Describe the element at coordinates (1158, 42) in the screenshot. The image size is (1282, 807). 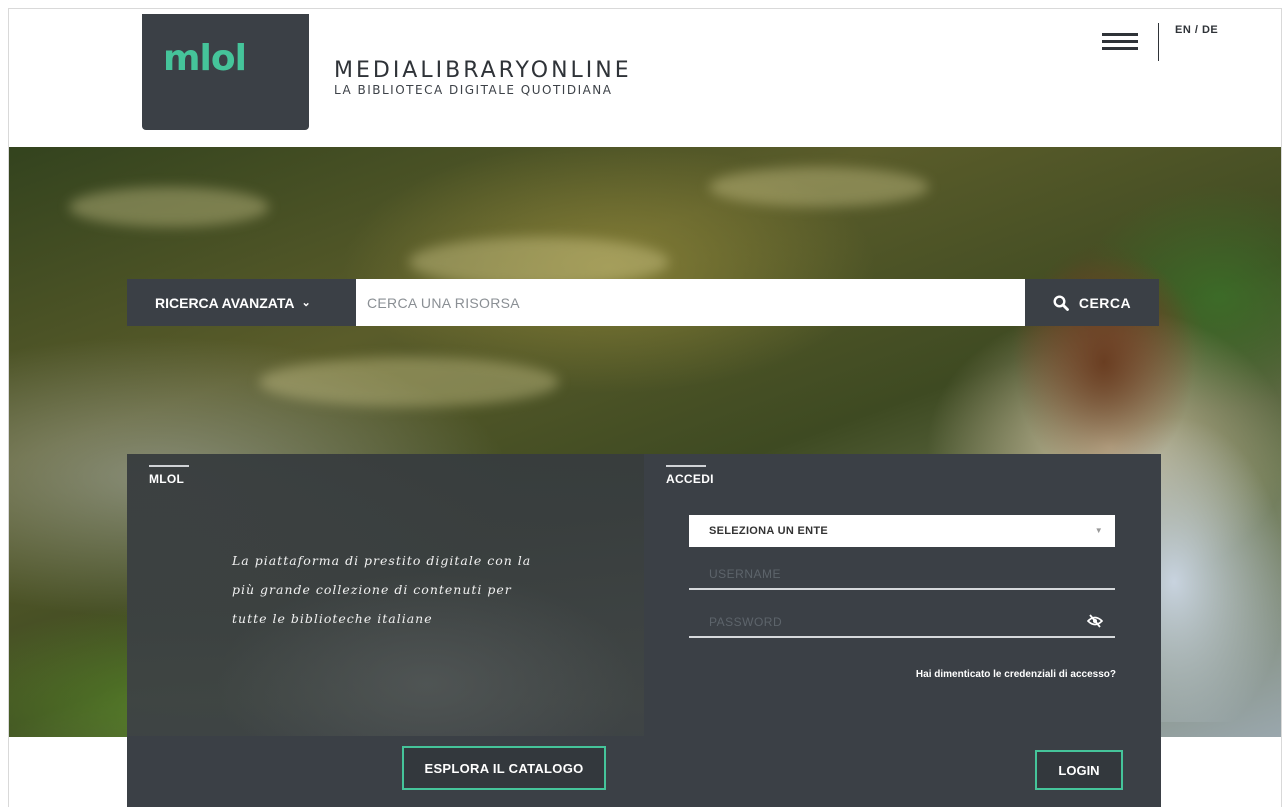
I see `header-divider` at that location.